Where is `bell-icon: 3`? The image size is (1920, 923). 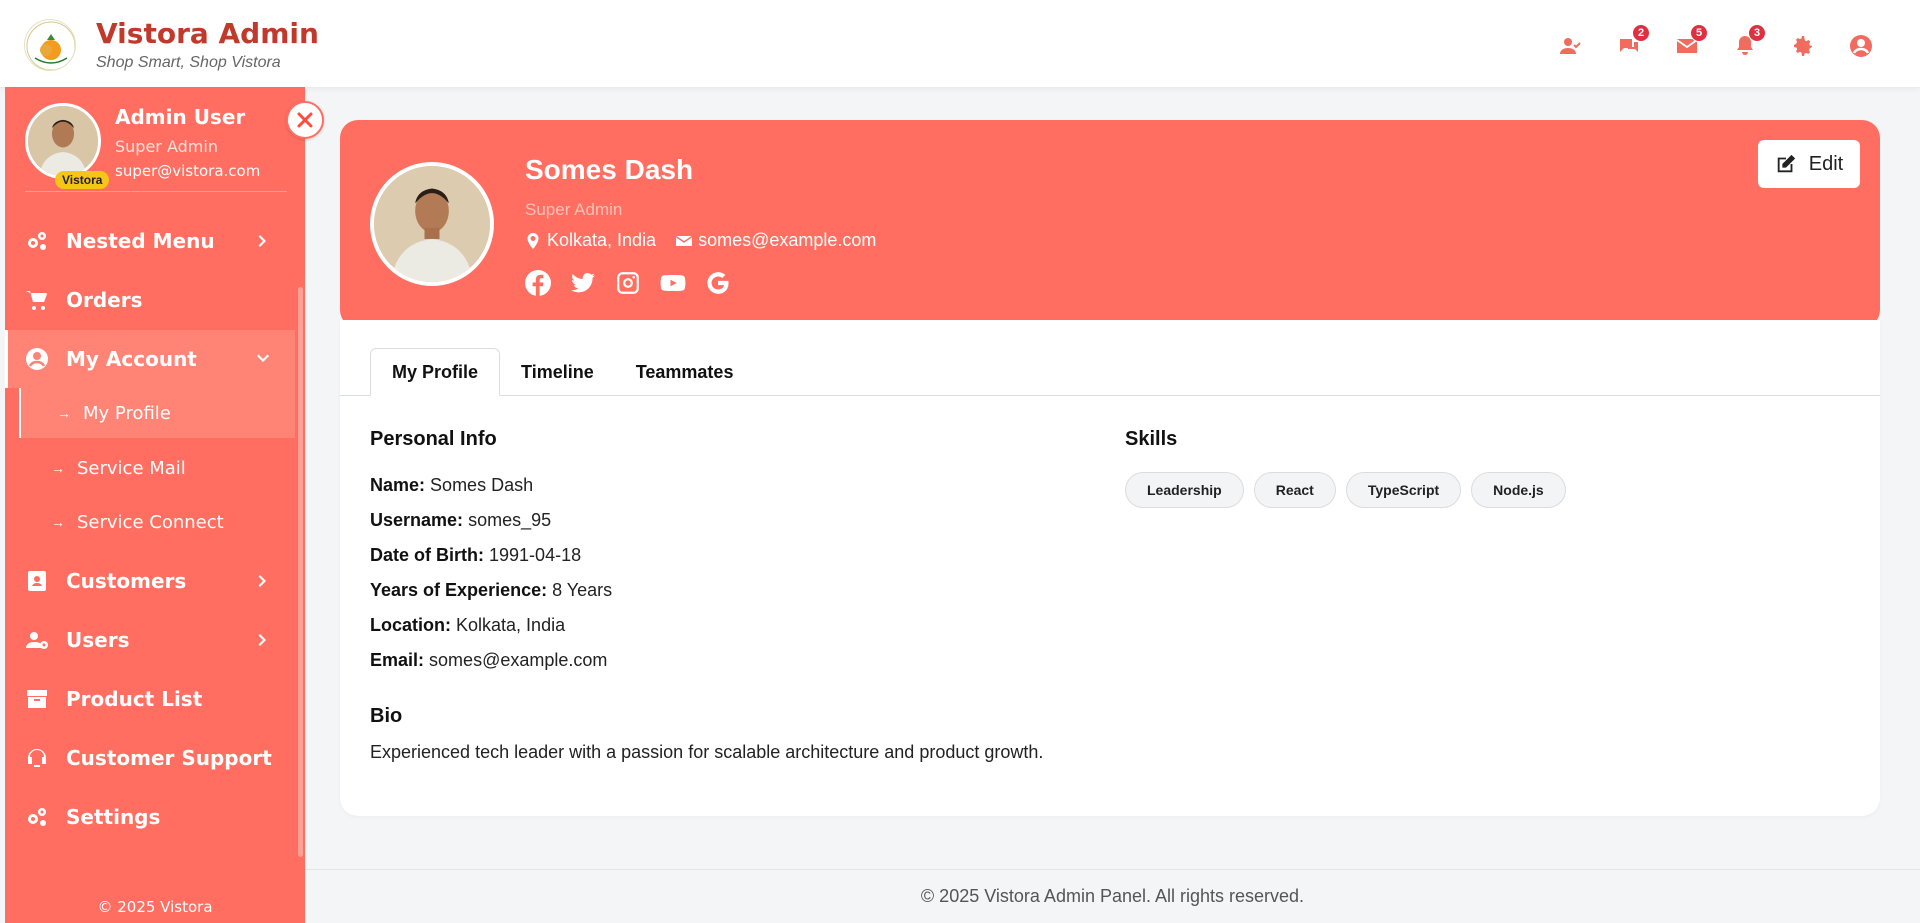 bell-icon: 3 is located at coordinates (1745, 43).